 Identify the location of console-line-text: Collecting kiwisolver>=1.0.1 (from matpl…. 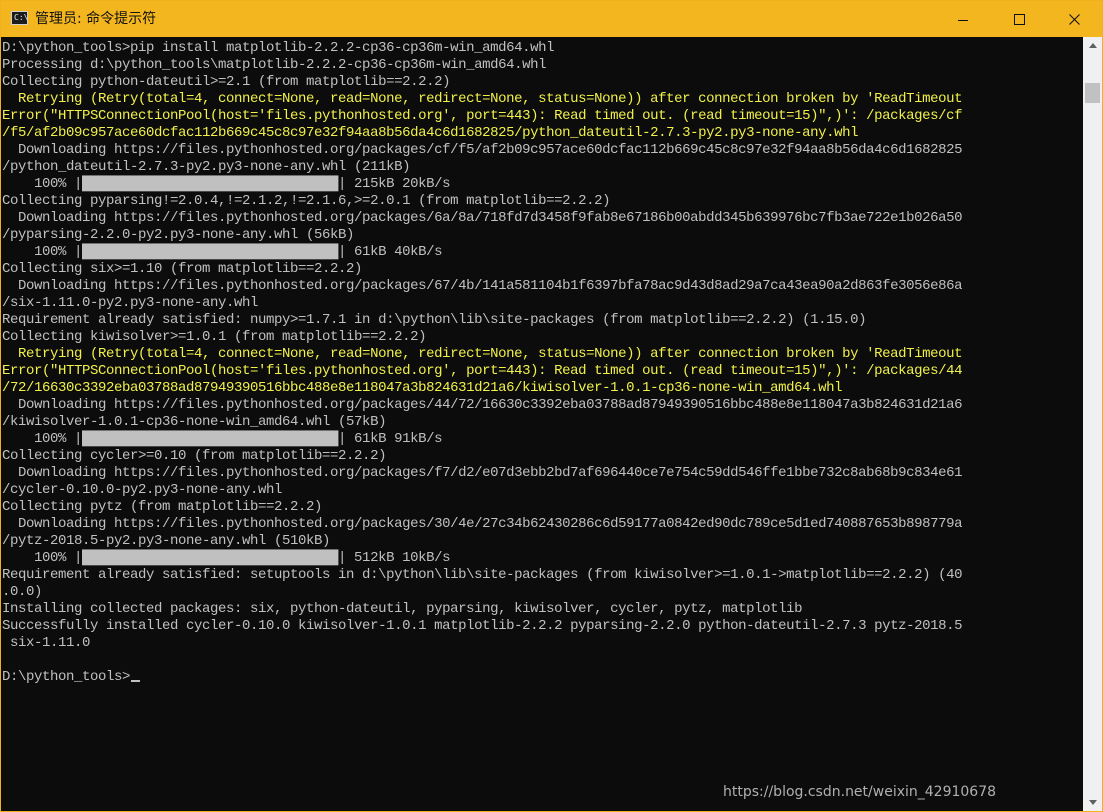
(214, 337).